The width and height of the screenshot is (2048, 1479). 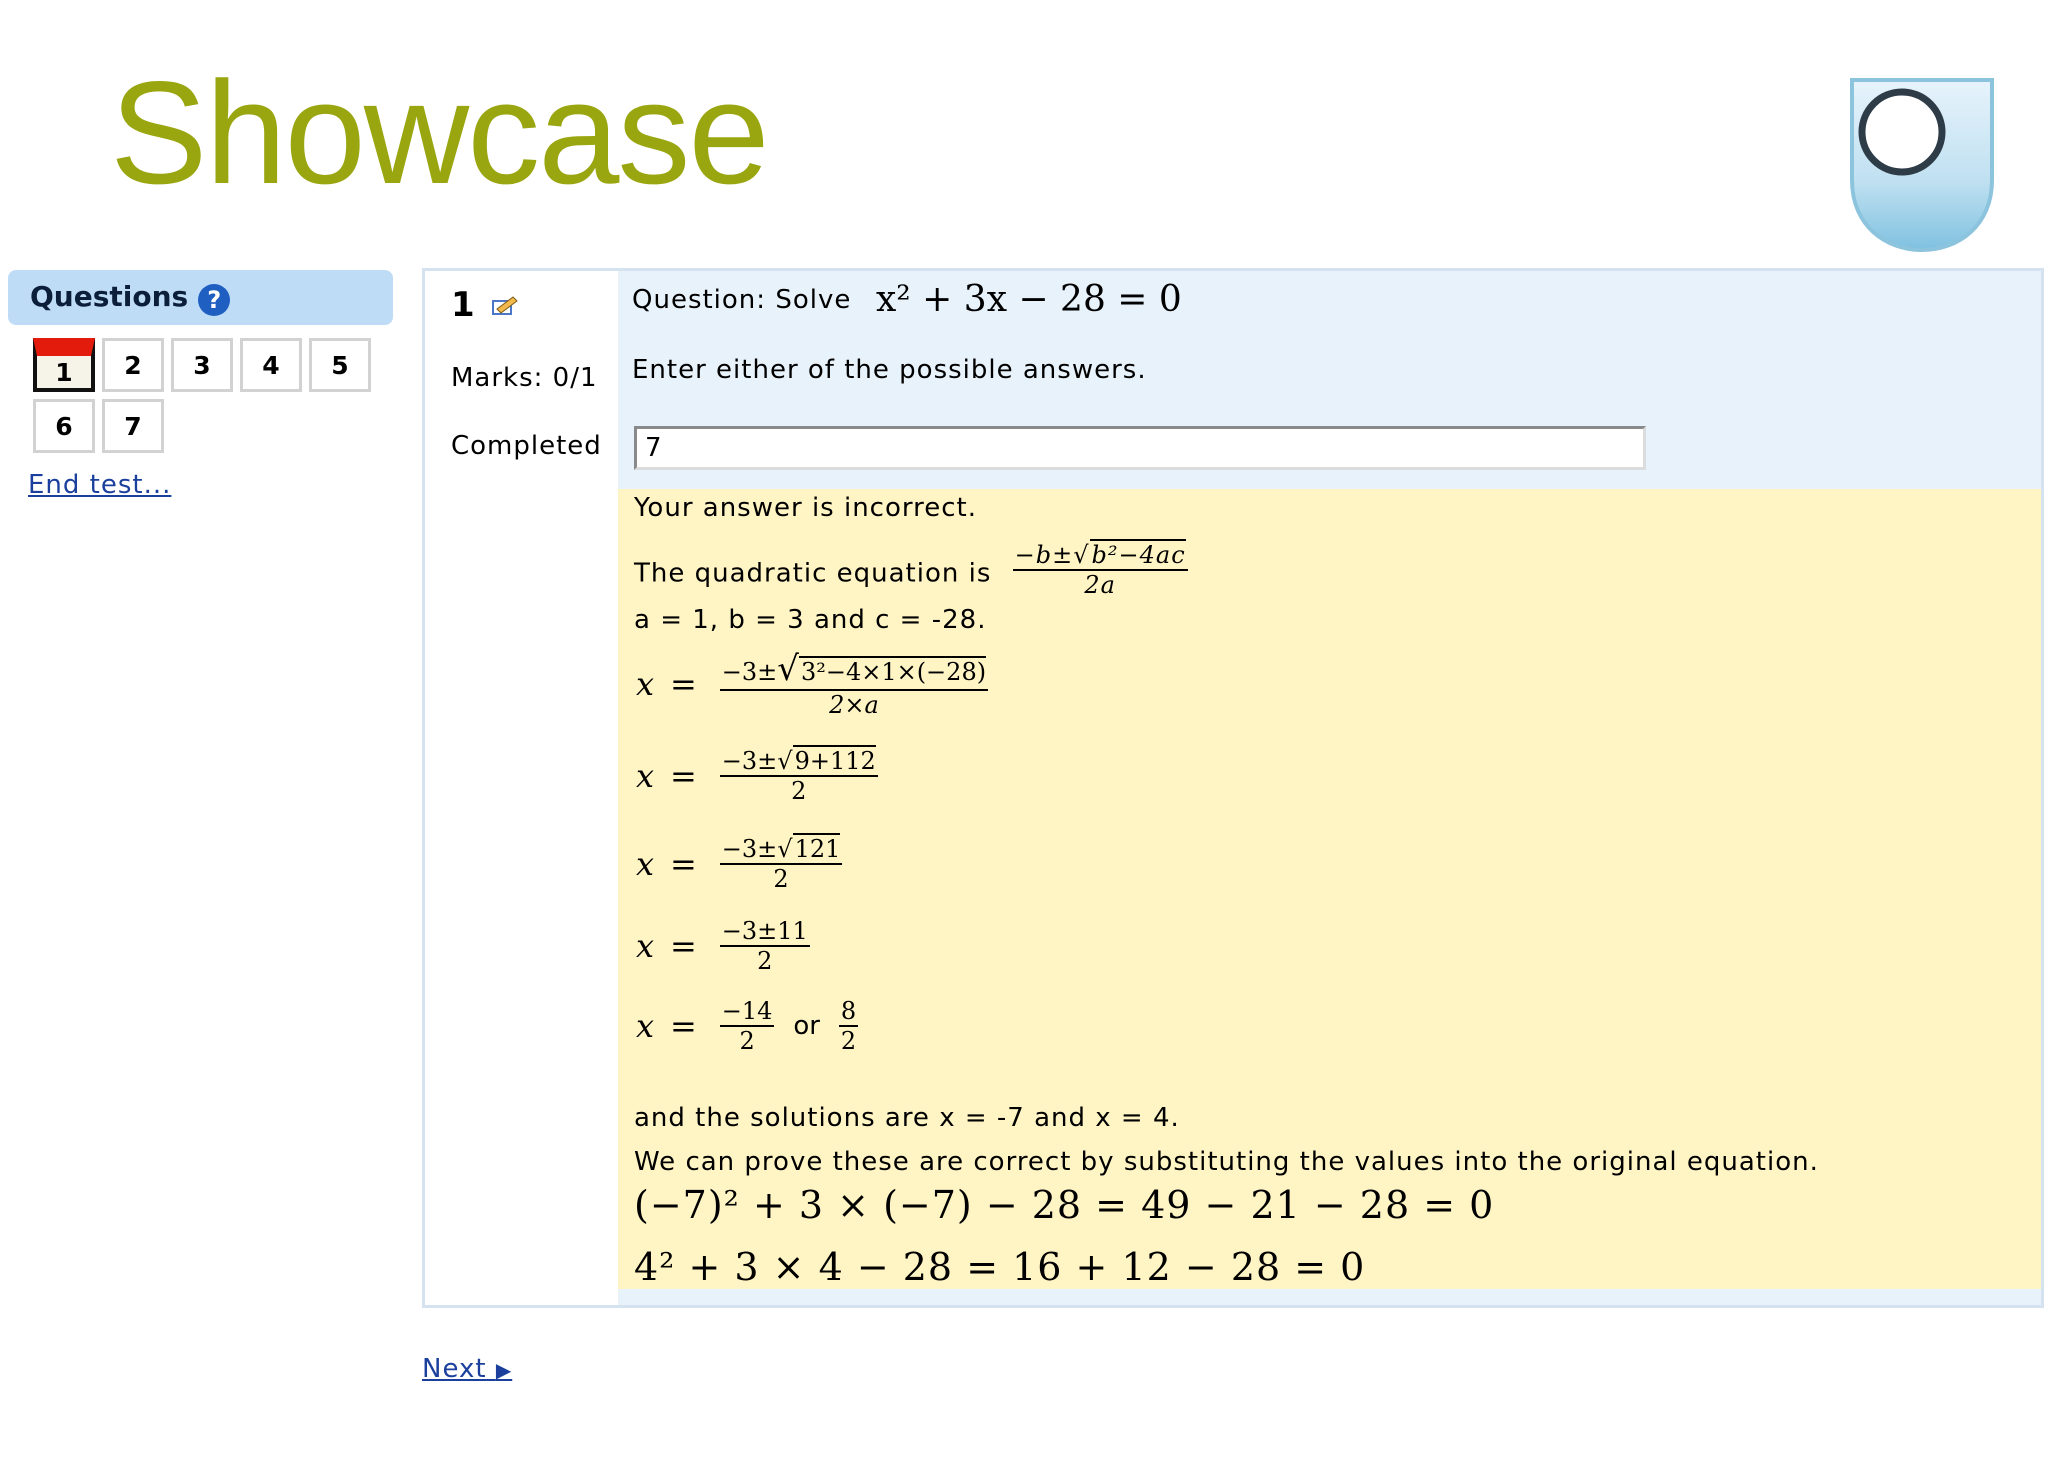 I want to click on next-link-label: Next, so click(x=454, y=1369).